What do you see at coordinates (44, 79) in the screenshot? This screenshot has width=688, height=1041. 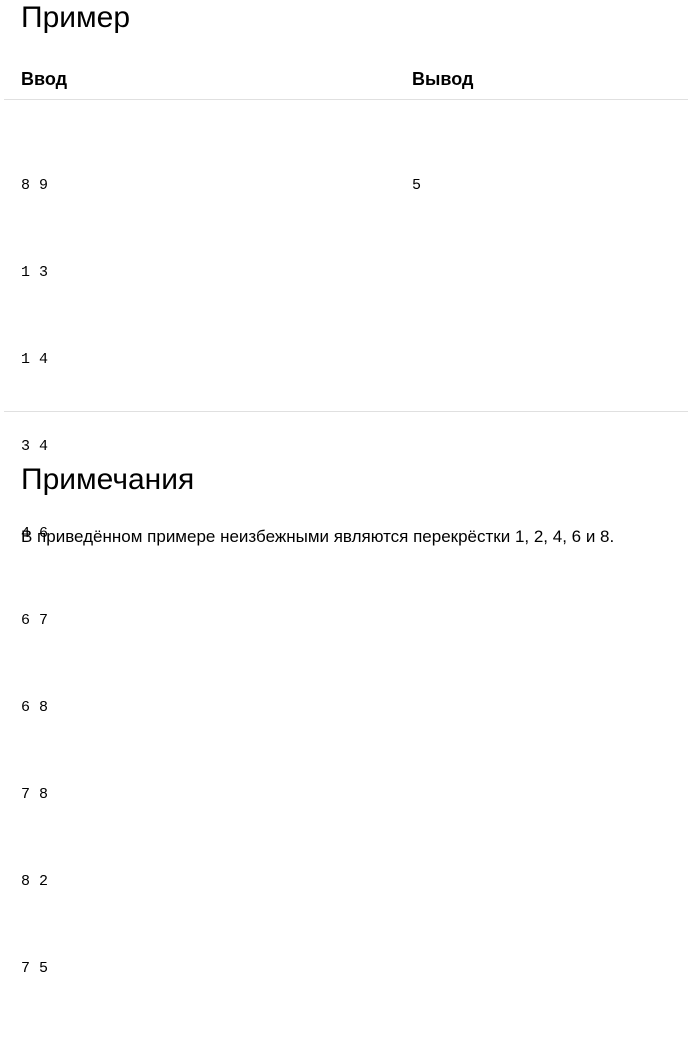 I see `input-column-header: Ввод` at bounding box center [44, 79].